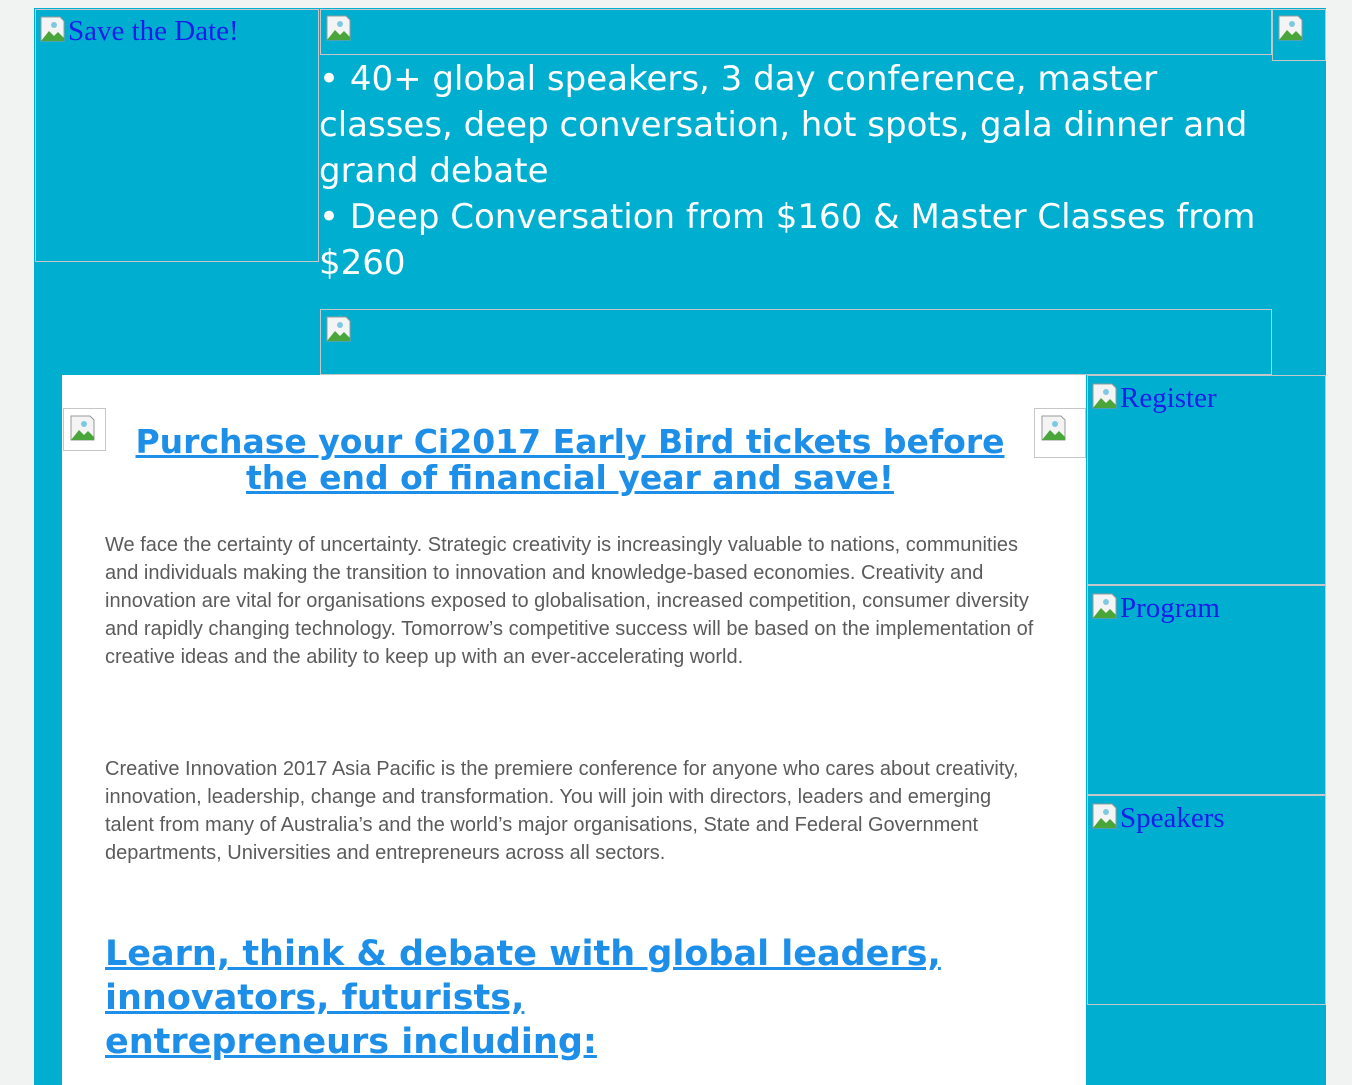 This screenshot has height=1085, width=1352. I want to click on speakers-image-button: Speakers, so click(1206, 900).